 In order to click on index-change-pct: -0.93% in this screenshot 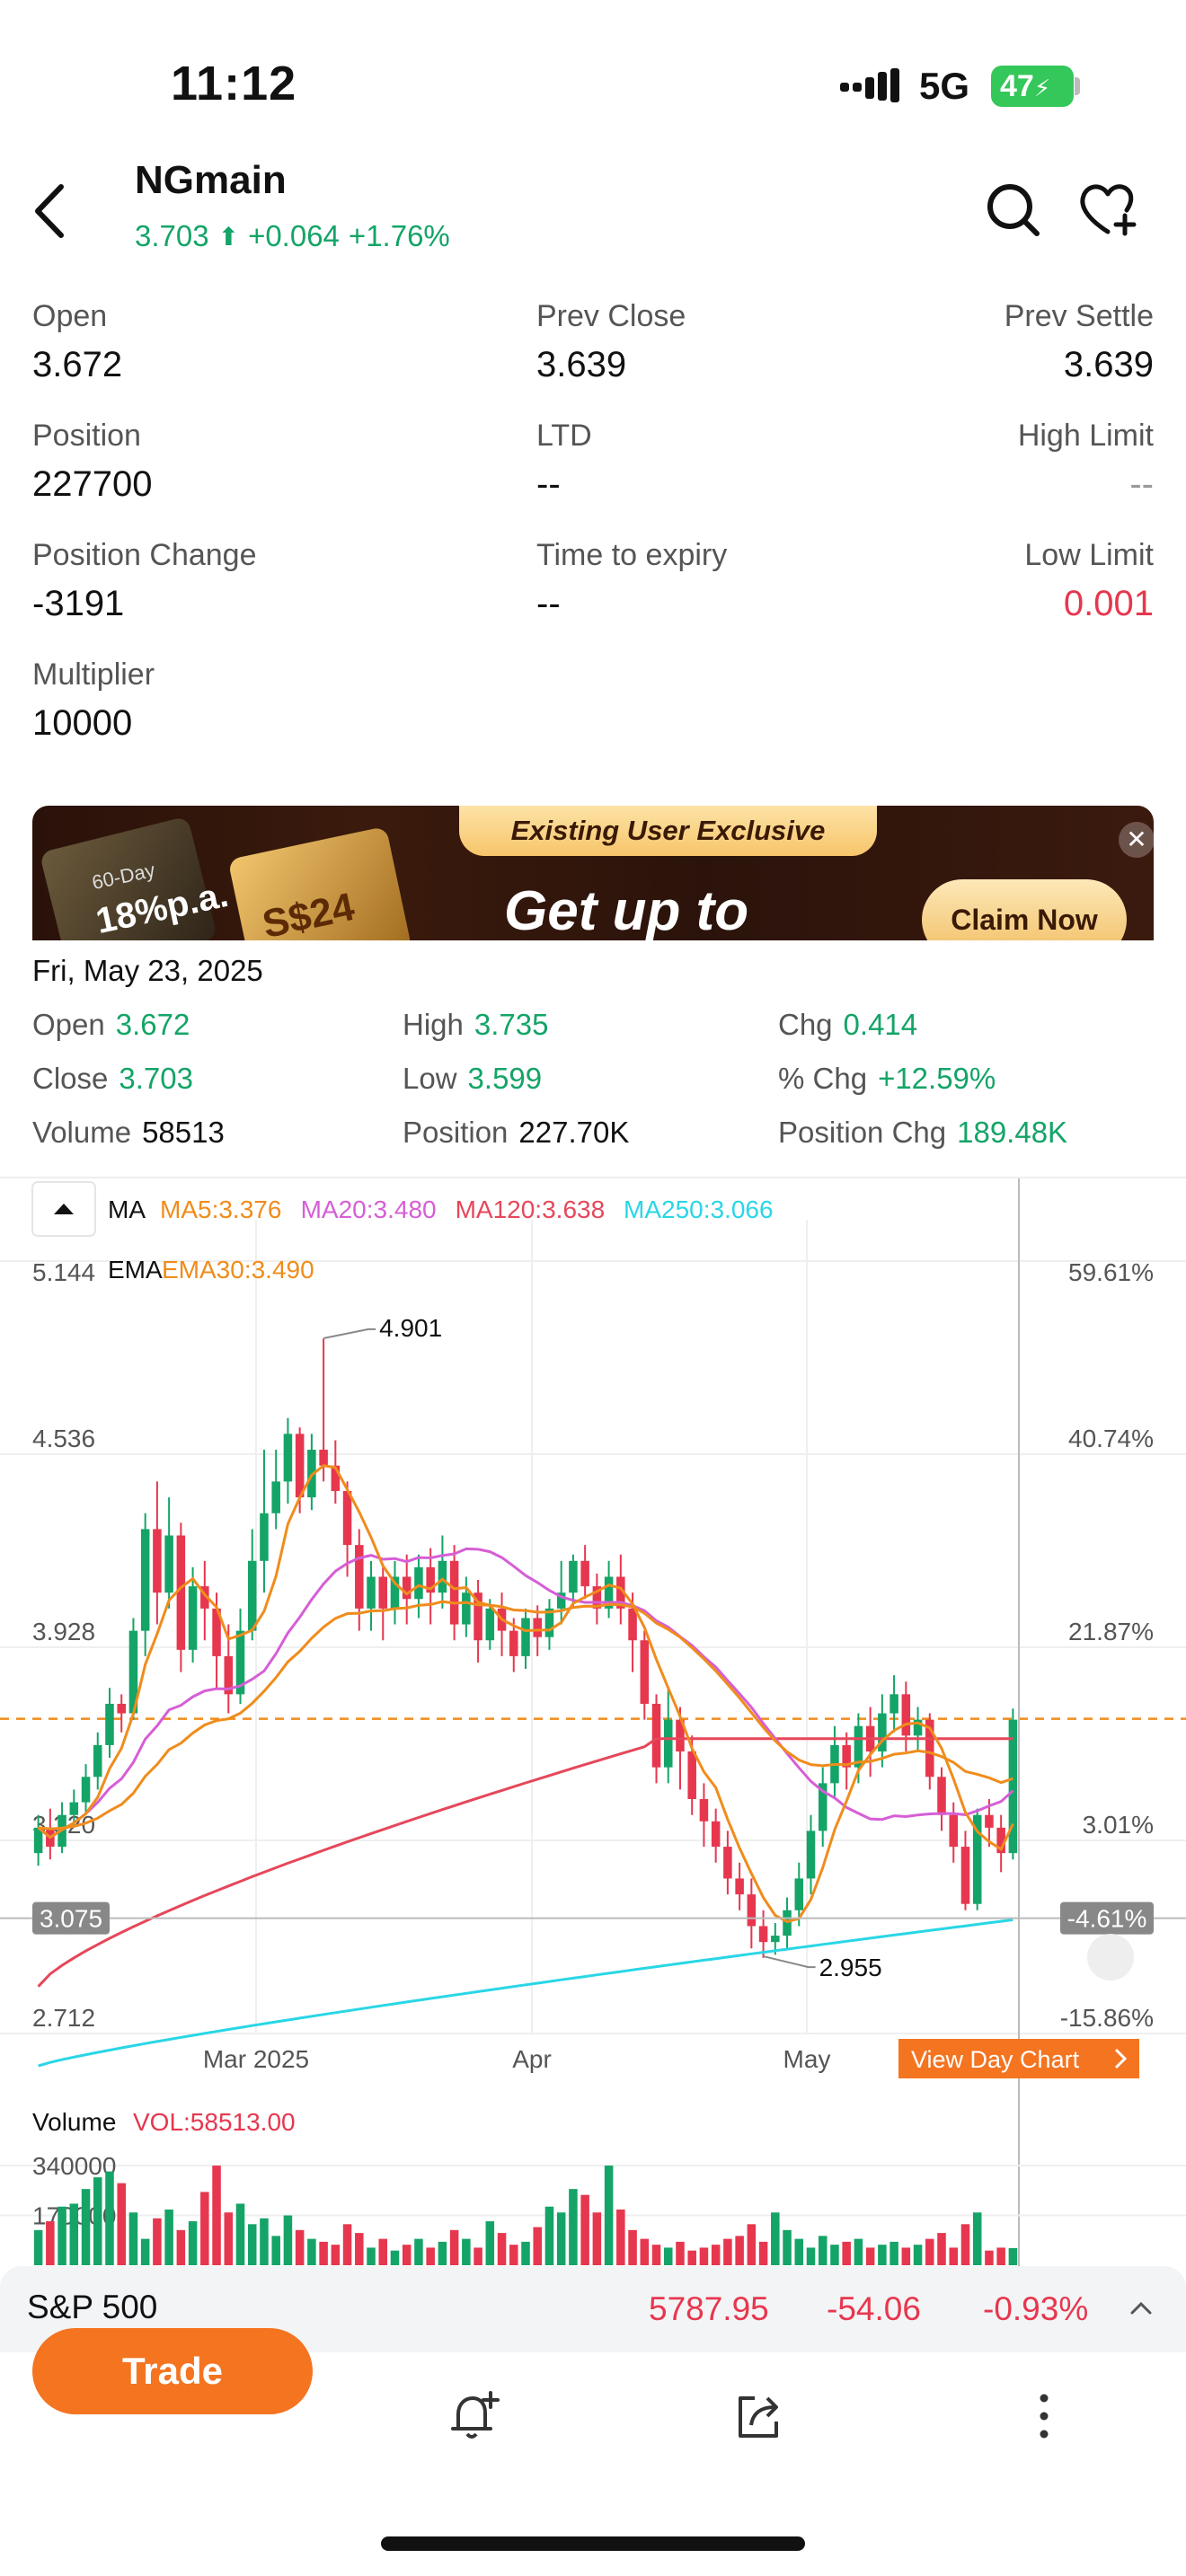, I will do `click(1036, 2308)`.